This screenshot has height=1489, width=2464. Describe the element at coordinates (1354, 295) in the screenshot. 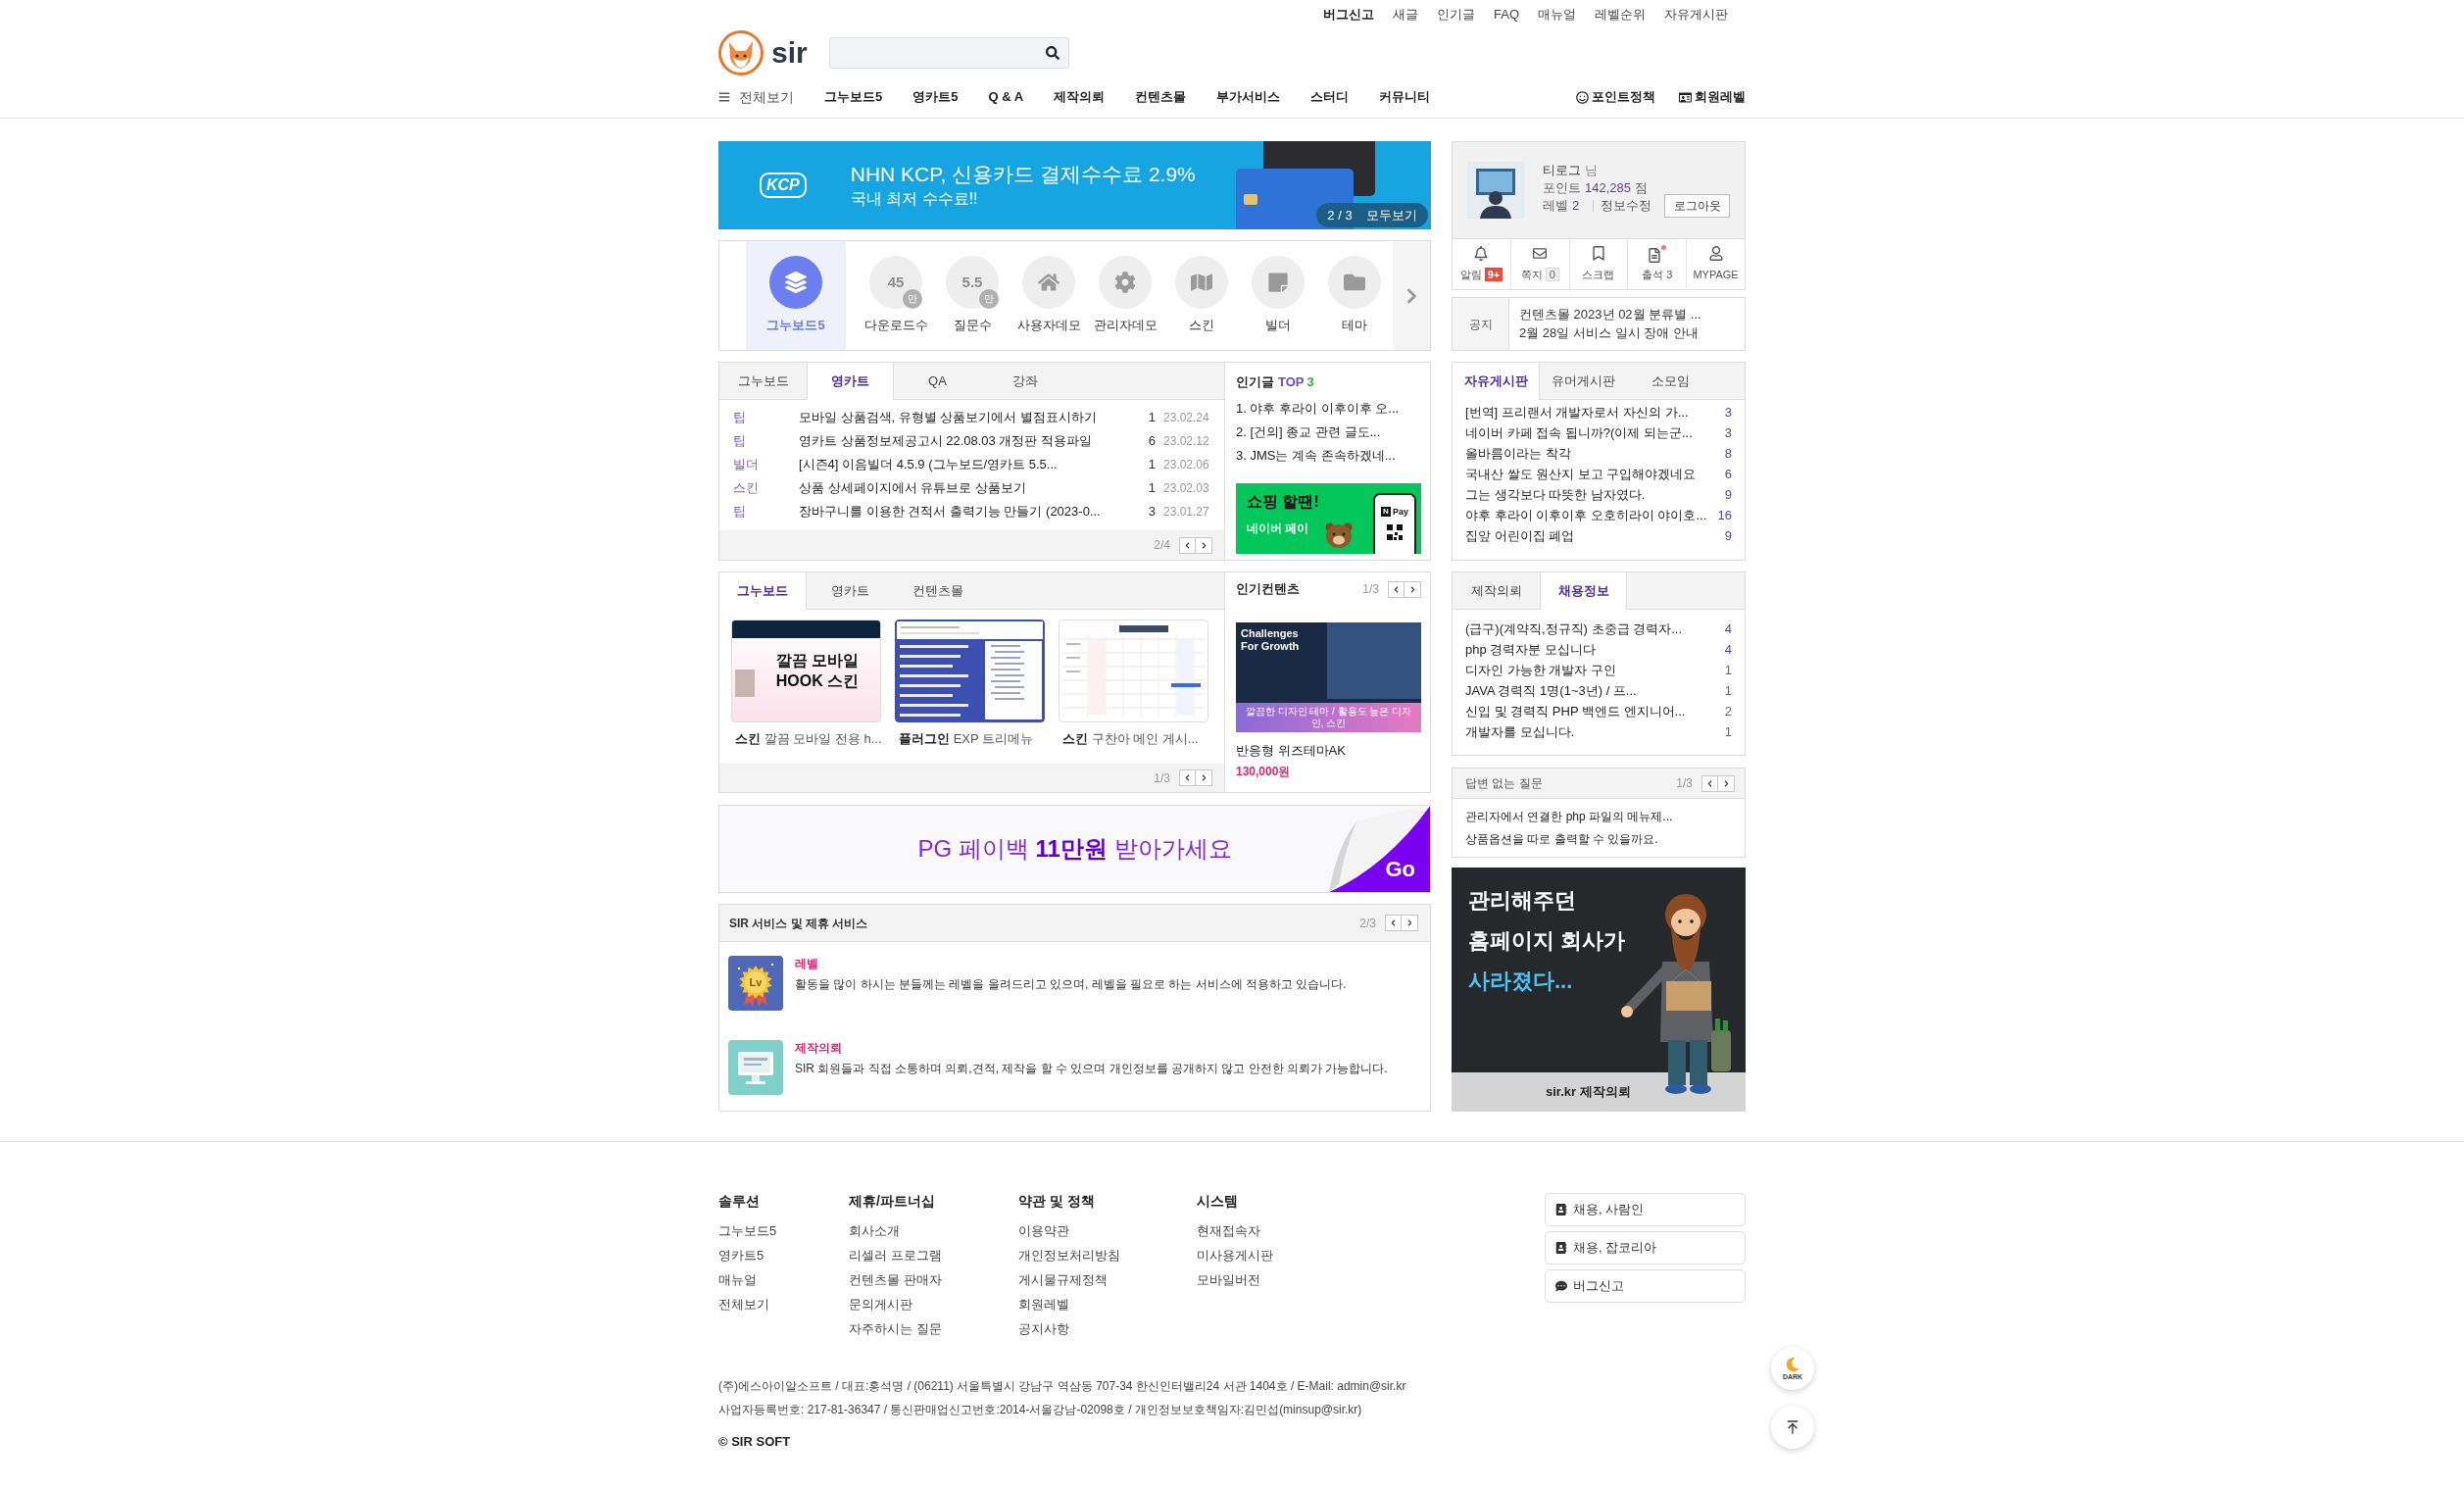

I see `quick-menu-item: 테마` at that location.